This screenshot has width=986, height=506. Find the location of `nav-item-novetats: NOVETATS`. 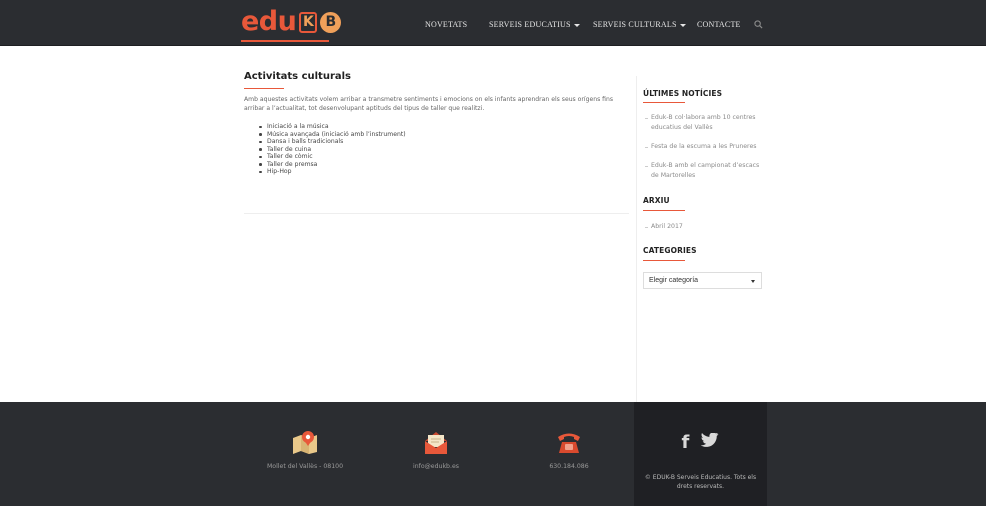

nav-item-novetats: NOVETATS is located at coordinates (446, 25).